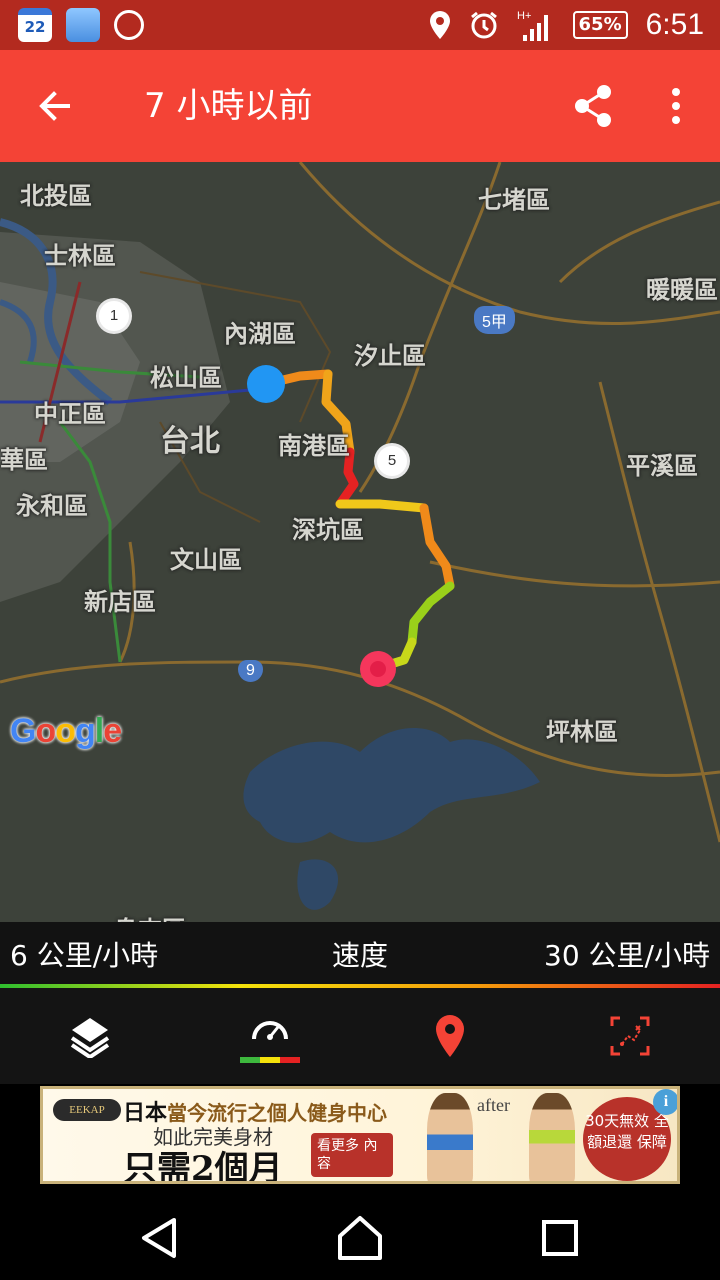 This screenshot has width=720, height=1280. I want to click on district-label: 士林區, so click(80, 256).